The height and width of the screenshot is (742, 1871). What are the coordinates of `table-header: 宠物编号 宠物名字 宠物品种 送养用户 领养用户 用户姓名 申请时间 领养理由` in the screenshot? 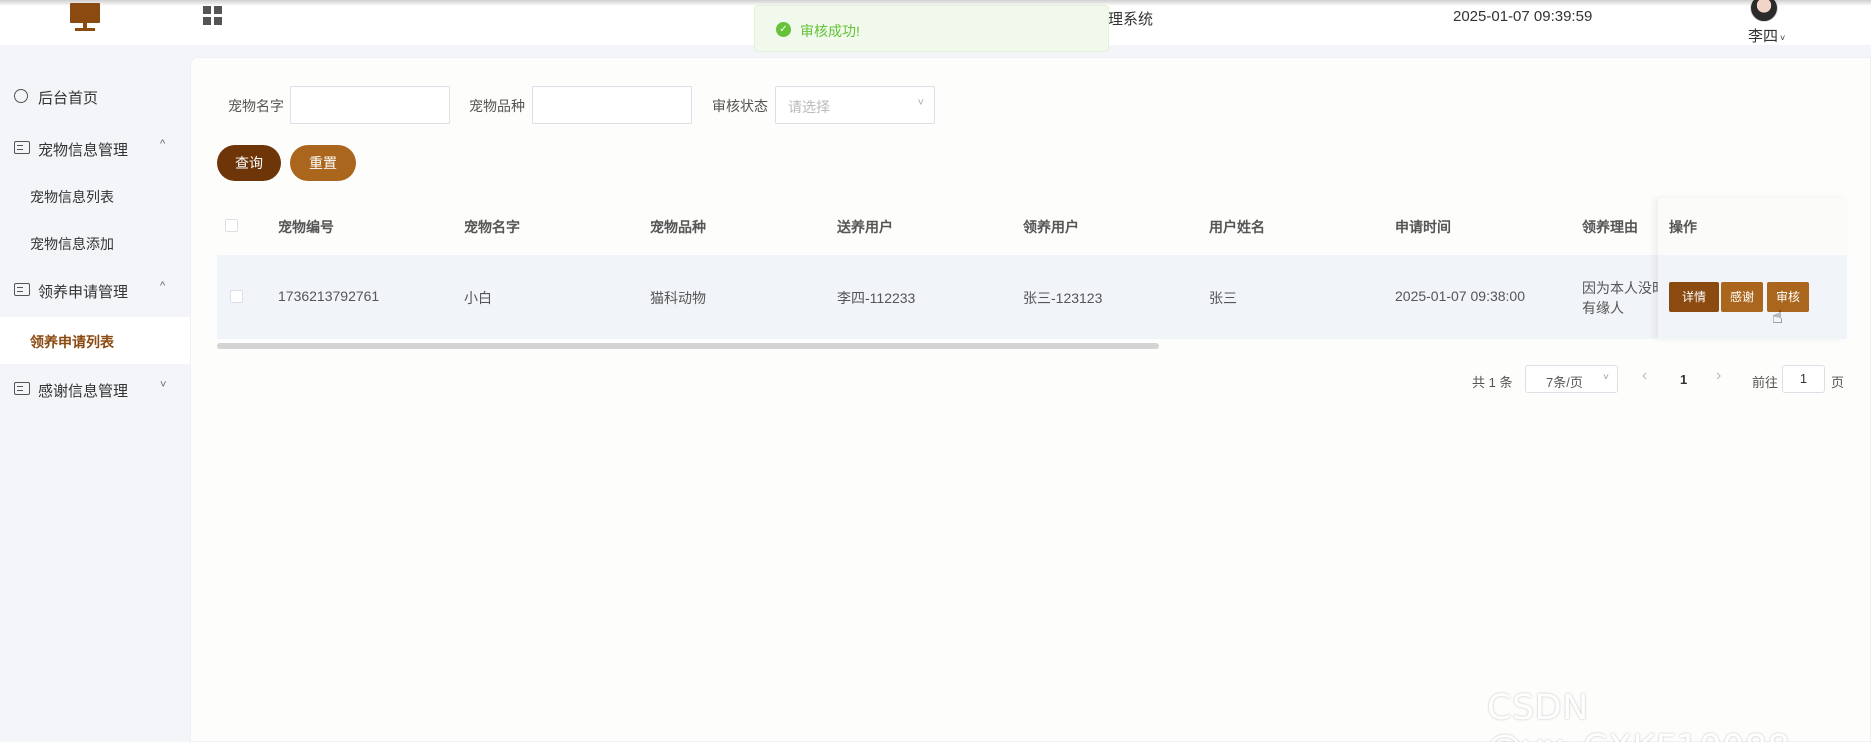 It's located at (1032, 225).